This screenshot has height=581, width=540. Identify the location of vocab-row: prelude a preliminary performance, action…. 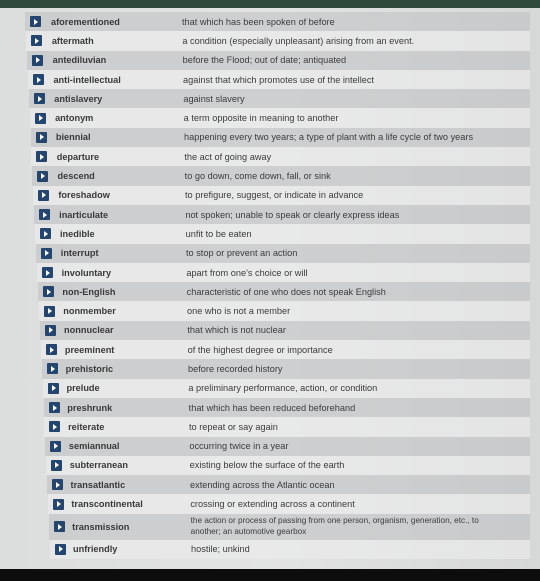
(270, 388).